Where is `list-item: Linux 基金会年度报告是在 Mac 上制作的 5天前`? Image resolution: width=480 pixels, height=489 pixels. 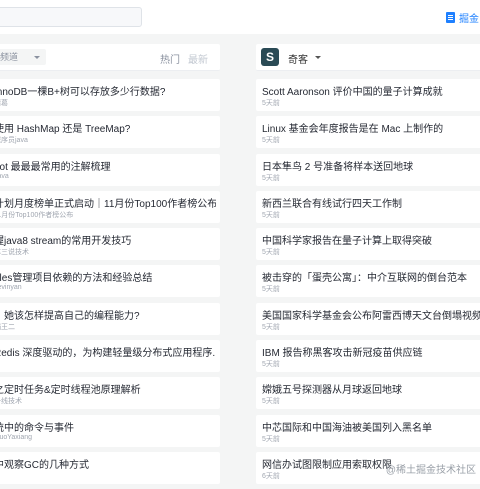 list-item: Linux 基金会年度报告是在 Mac 上制作的 5天前 is located at coordinates (368, 132).